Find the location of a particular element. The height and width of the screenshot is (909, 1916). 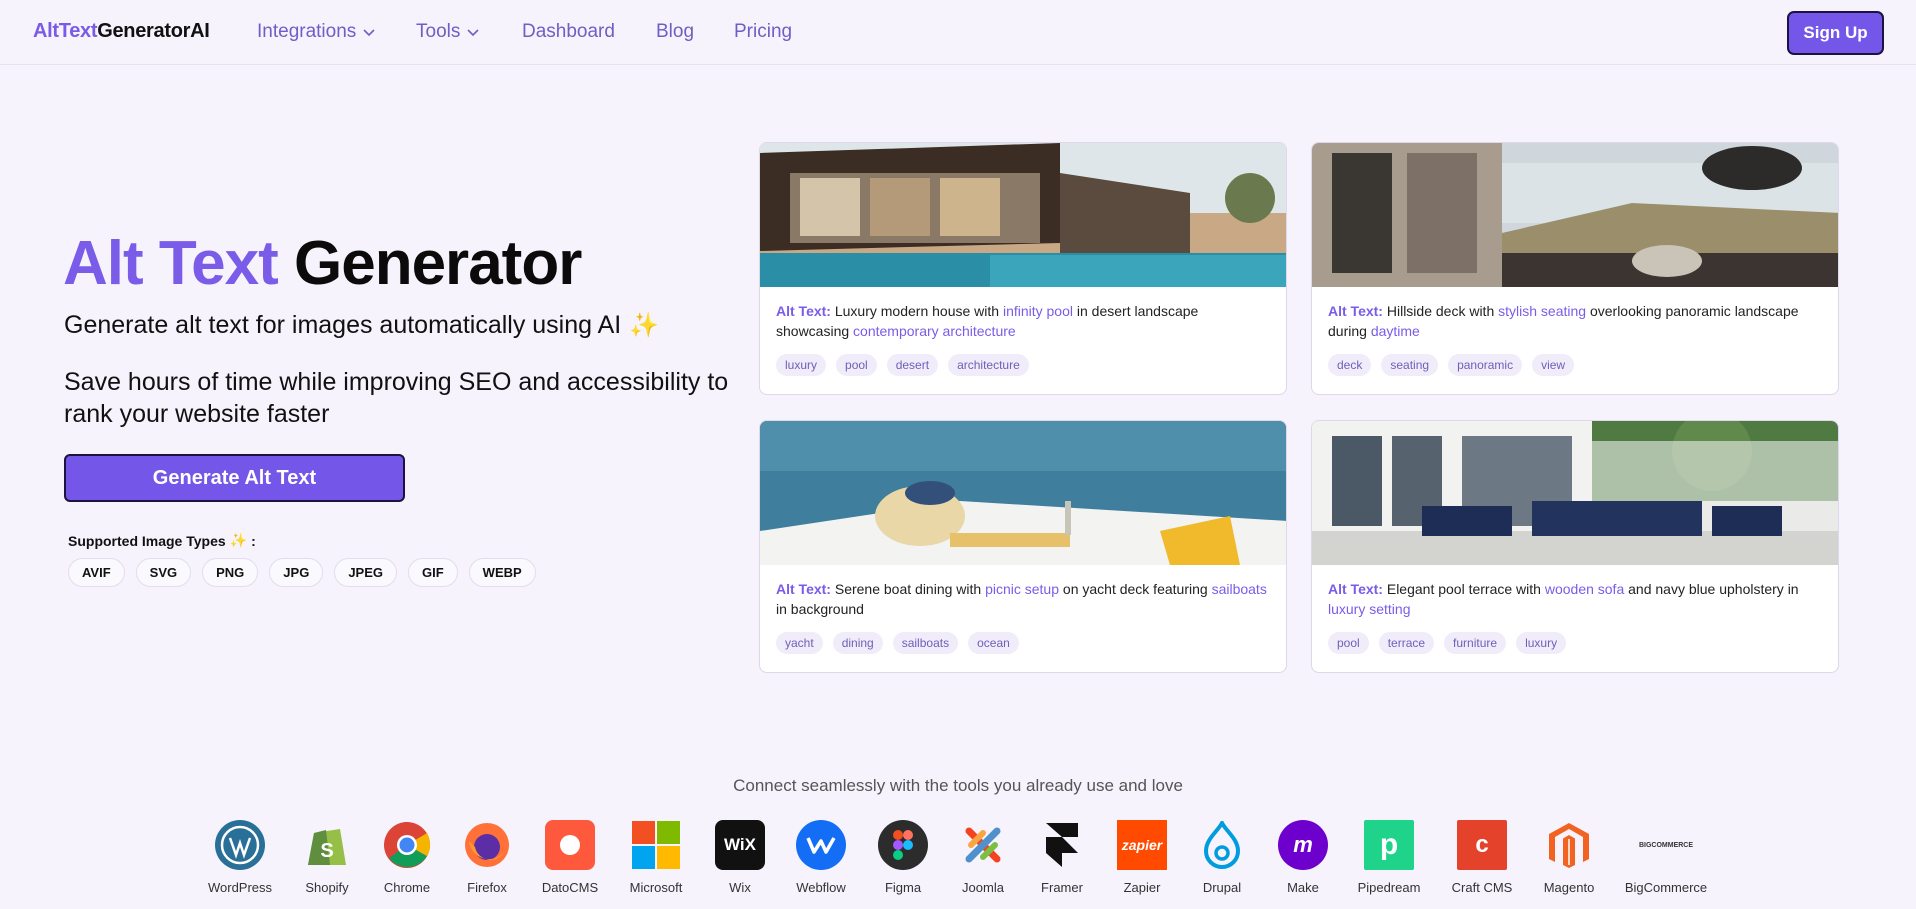

nav-integrations-label: Integrations is located at coordinates (307, 31).